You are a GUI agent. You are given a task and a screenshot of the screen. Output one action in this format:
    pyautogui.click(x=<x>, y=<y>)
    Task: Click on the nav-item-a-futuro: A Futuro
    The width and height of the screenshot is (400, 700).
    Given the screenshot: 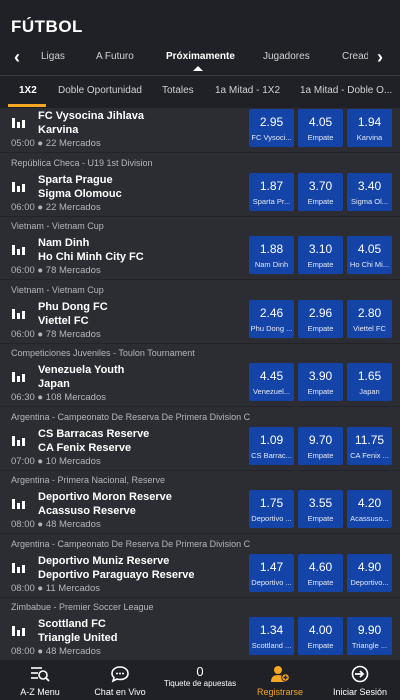 What is the action you would take?
    pyautogui.click(x=115, y=56)
    